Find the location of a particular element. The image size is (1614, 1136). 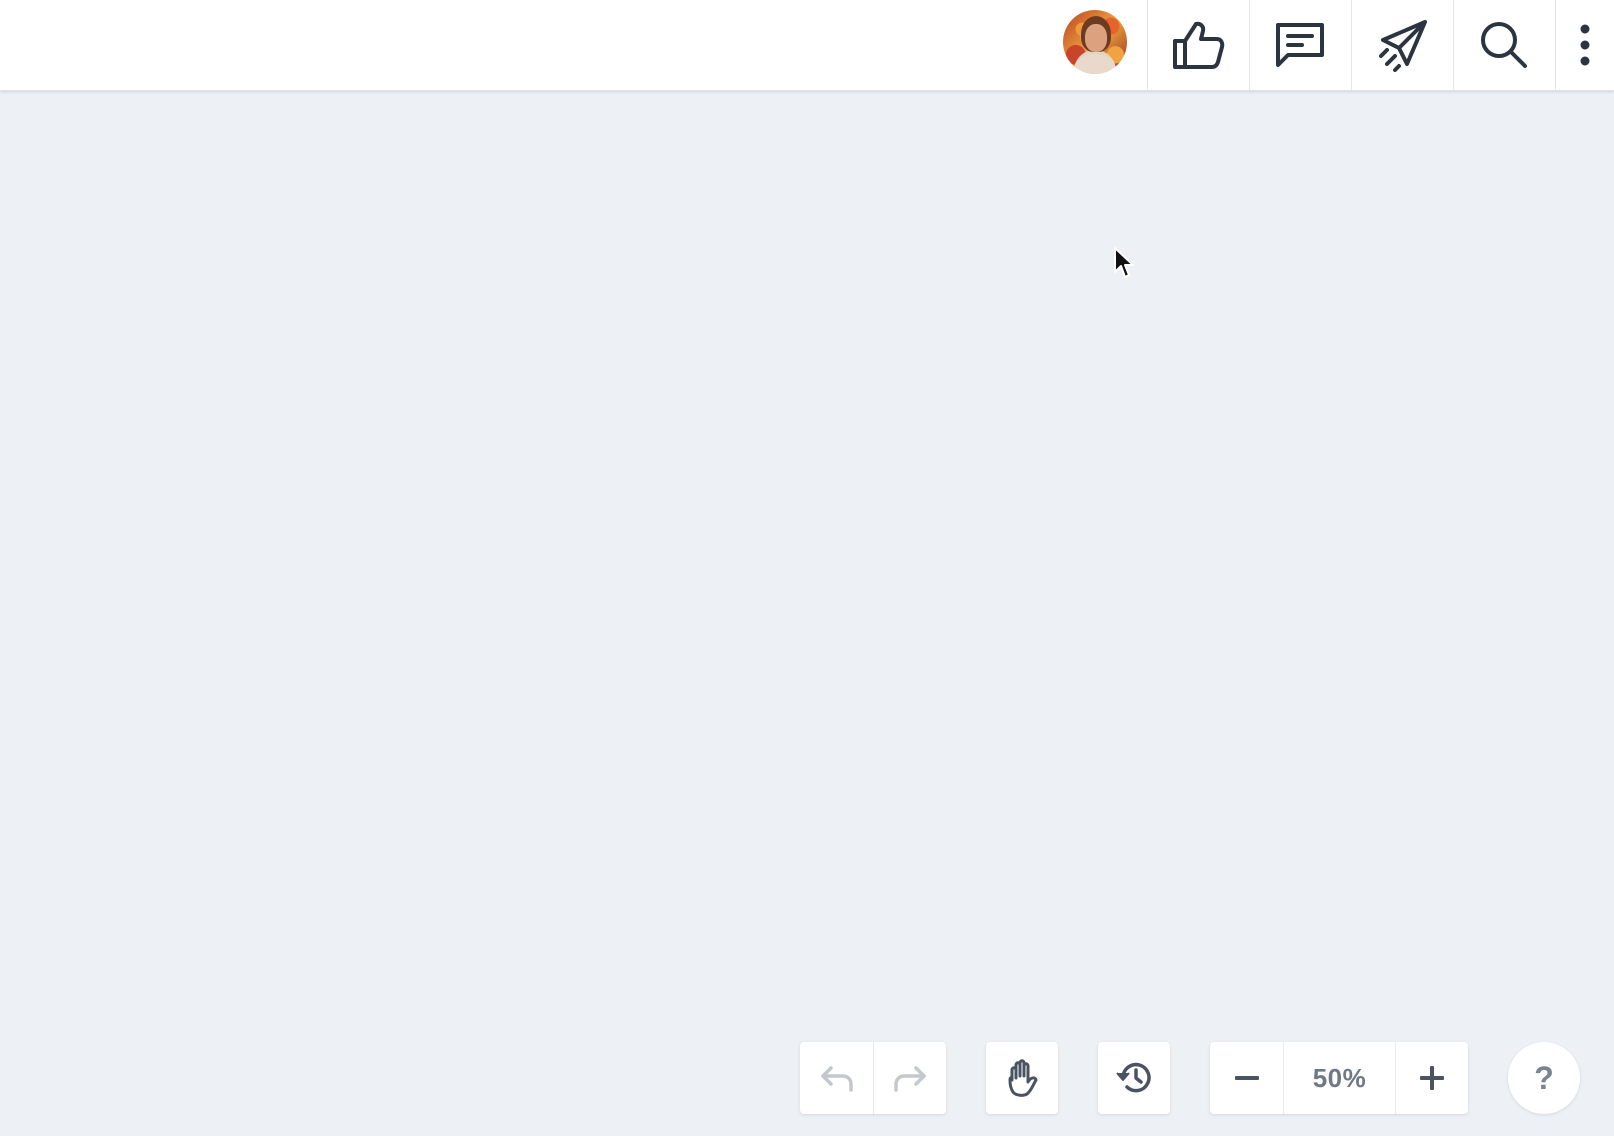

zoom-level: 50% is located at coordinates (1339, 1078).